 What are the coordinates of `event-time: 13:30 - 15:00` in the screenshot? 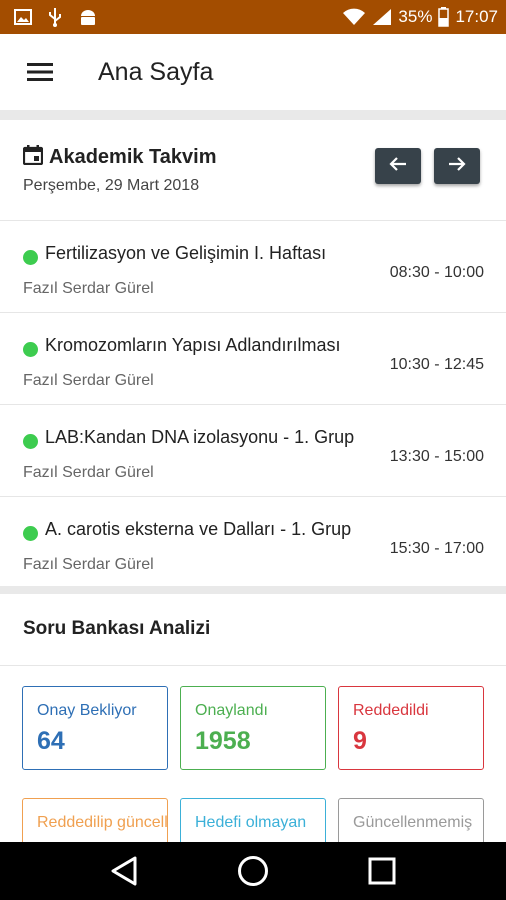 It's located at (436, 456).